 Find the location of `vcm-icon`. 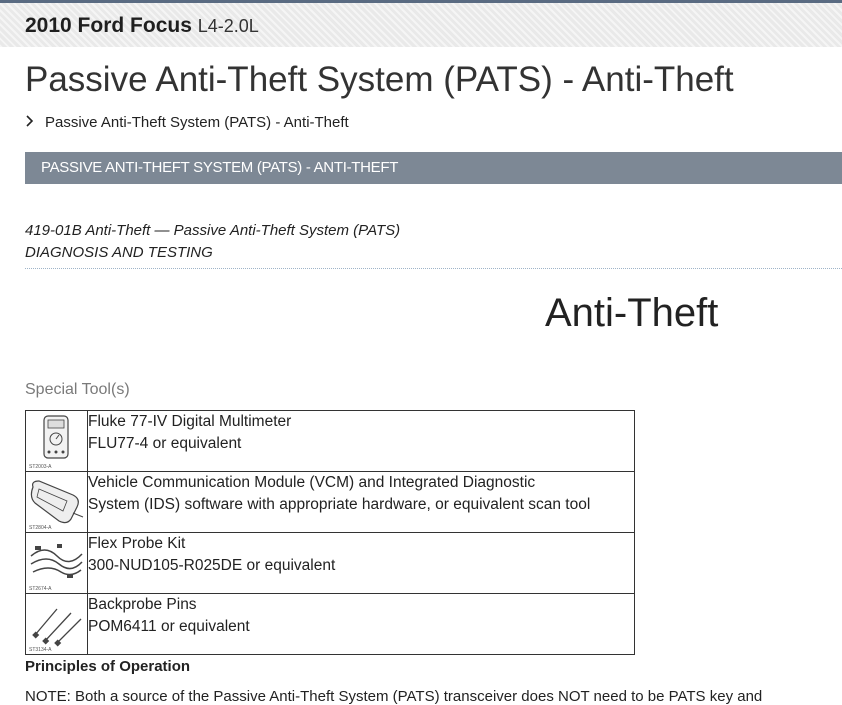

vcm-icon is located at coordinates (57, 502).